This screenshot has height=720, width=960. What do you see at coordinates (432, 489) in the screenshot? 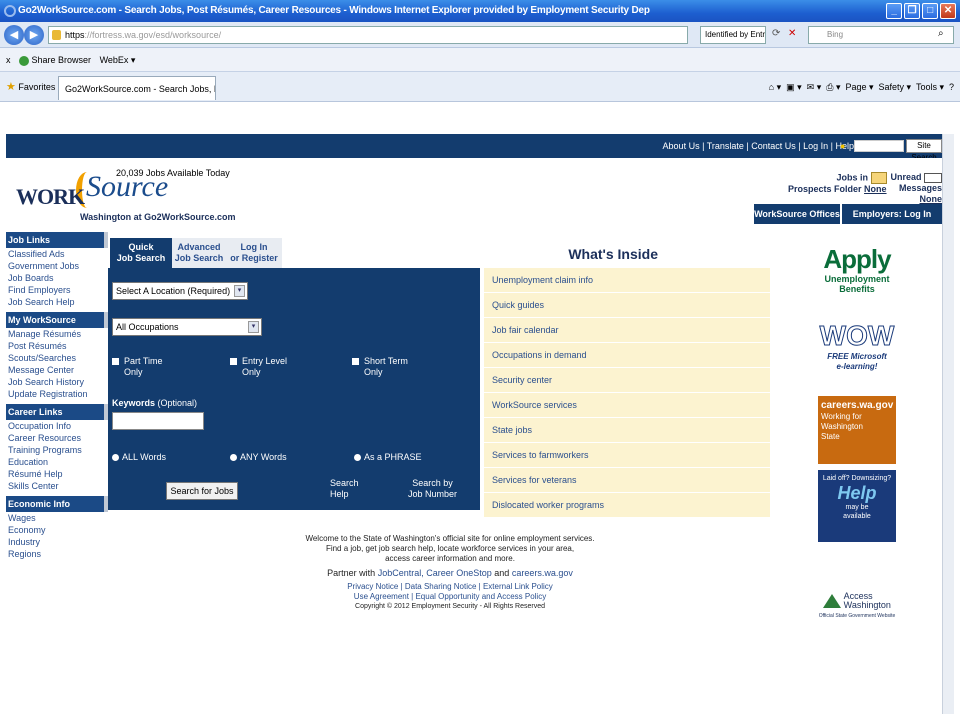
I see `search-by-job-number-link: Search by Job Number` at bounding box center [432, 489].